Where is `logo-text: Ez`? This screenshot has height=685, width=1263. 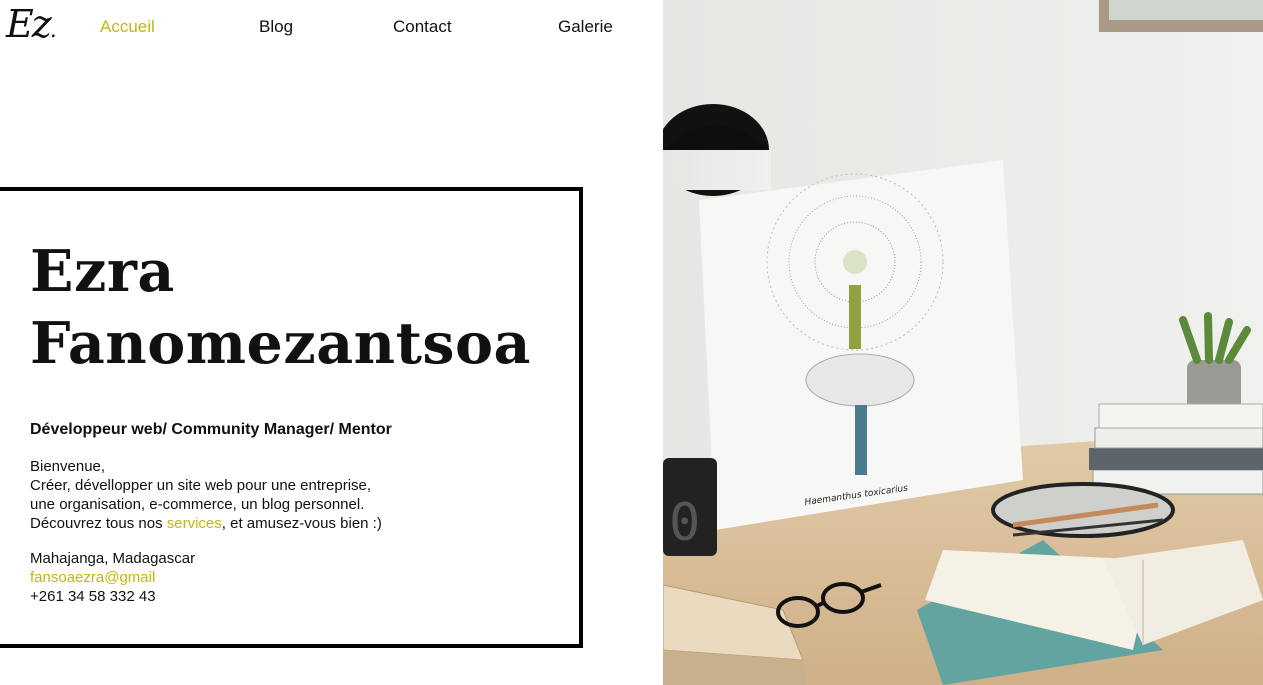
logo-text: Ez is located at coordinates (29, 24).